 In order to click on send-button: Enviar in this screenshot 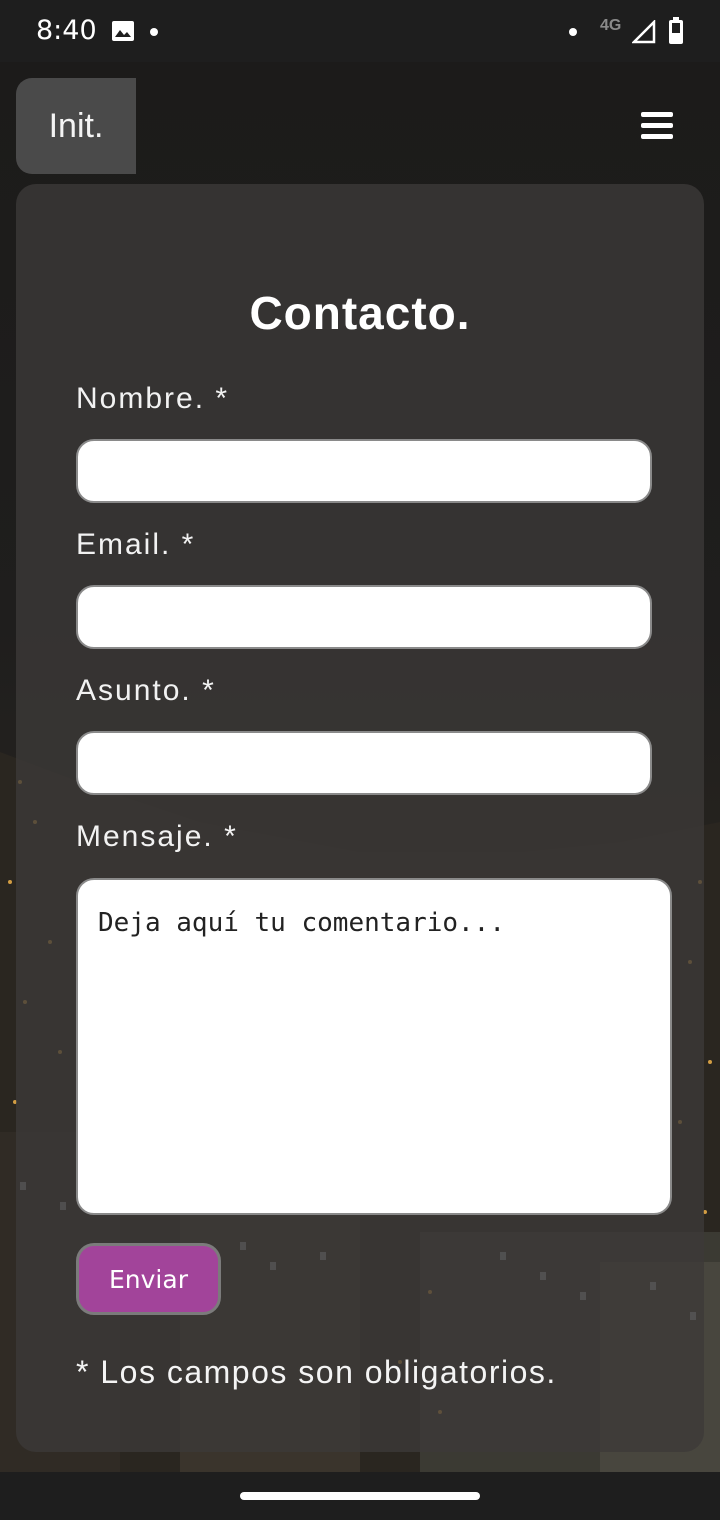, I will do `click(148, 1279)`.